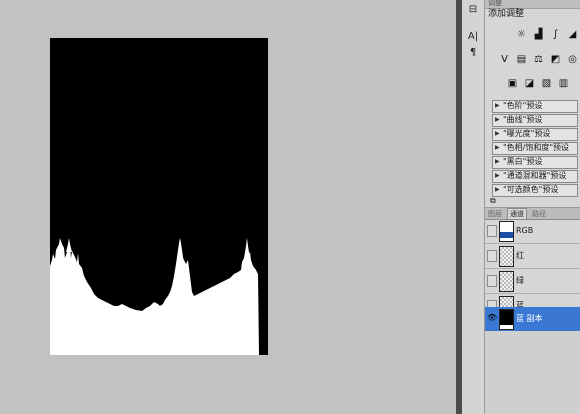 The height and width of the screenshot is (414, 580). I want to click on adjustments-panel-title: 添加调整, so click(506, 14).